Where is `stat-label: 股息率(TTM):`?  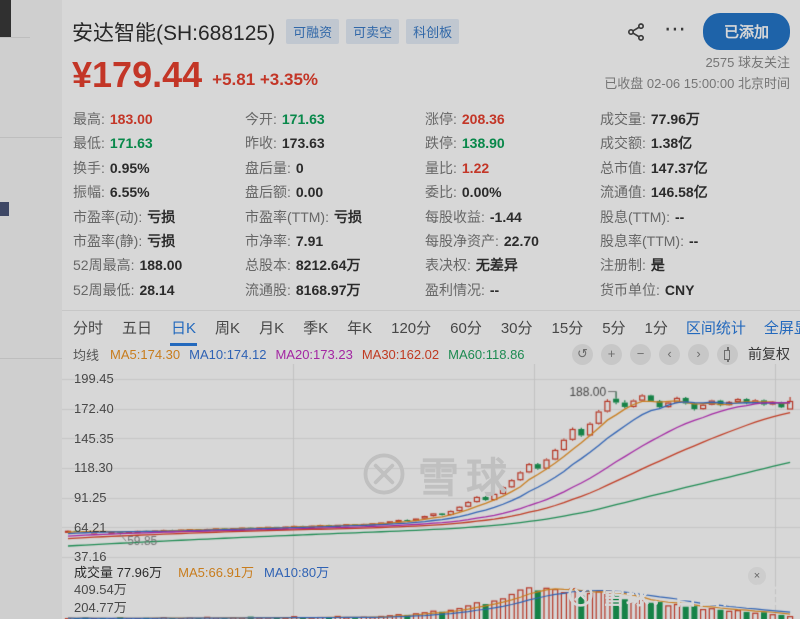 stat-label: 股息率(TTM): is located at coordinates (642, 241).